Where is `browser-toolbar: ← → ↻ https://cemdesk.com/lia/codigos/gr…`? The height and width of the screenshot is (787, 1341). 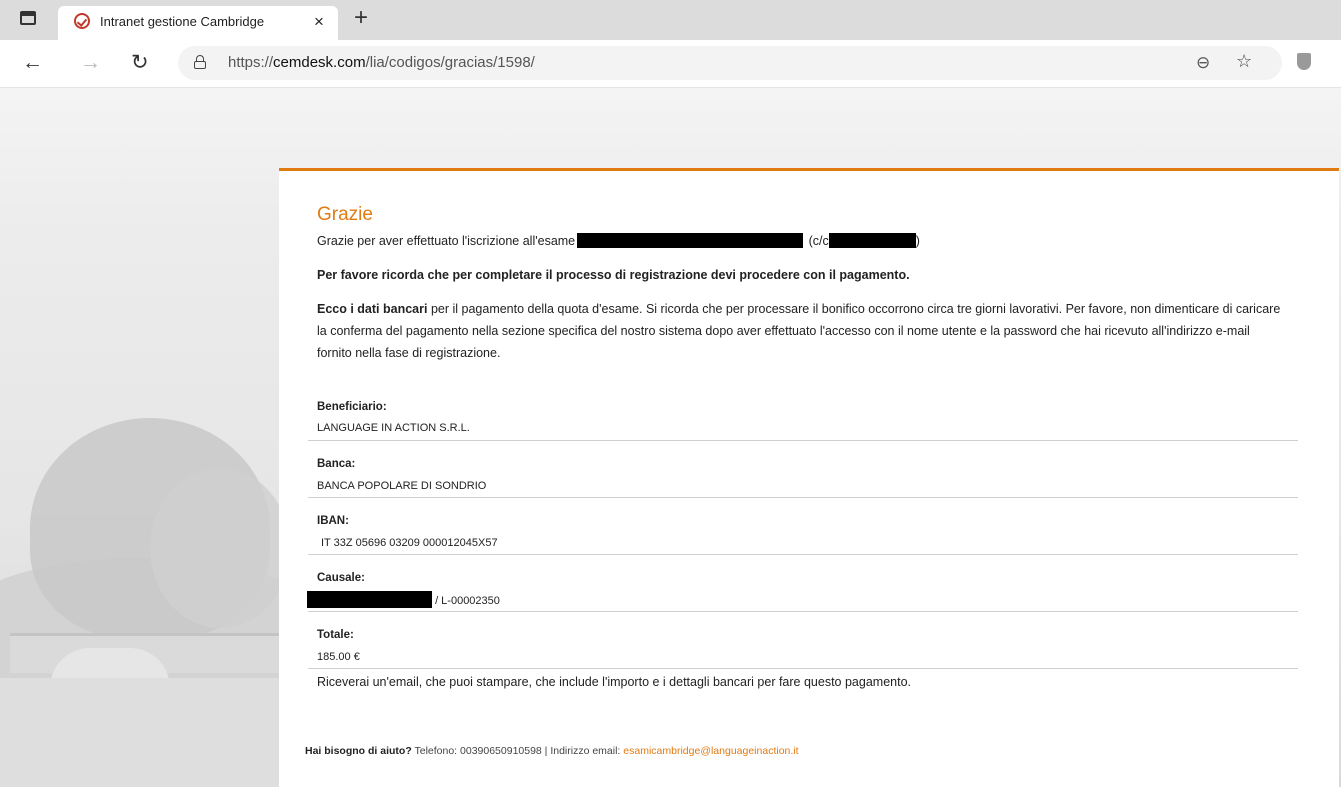
browser-toolbar: ← → ↻ https://cemdesk.com/lia/codigos/gr… is located at coordinates (670, 64).